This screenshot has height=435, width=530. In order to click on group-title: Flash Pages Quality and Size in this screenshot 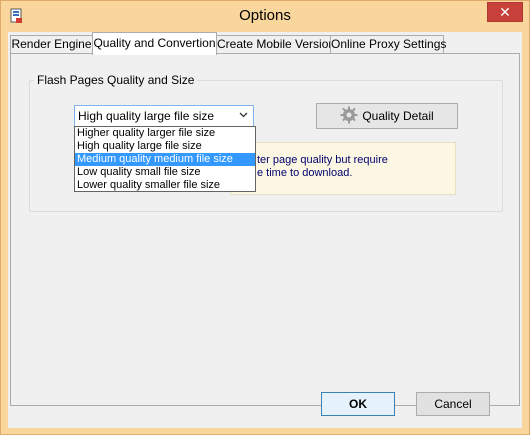, I will do `click(116, 80)`.